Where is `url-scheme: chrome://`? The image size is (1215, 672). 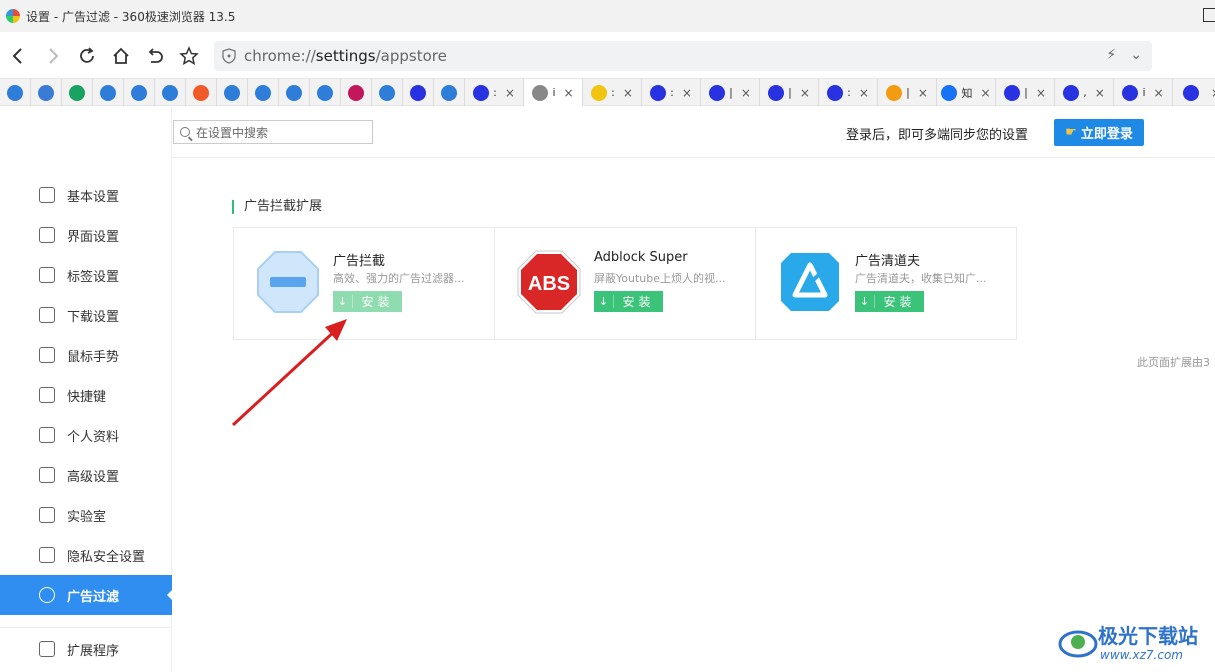 url-scheme: chrome:// is located at coordinates (280, 56).